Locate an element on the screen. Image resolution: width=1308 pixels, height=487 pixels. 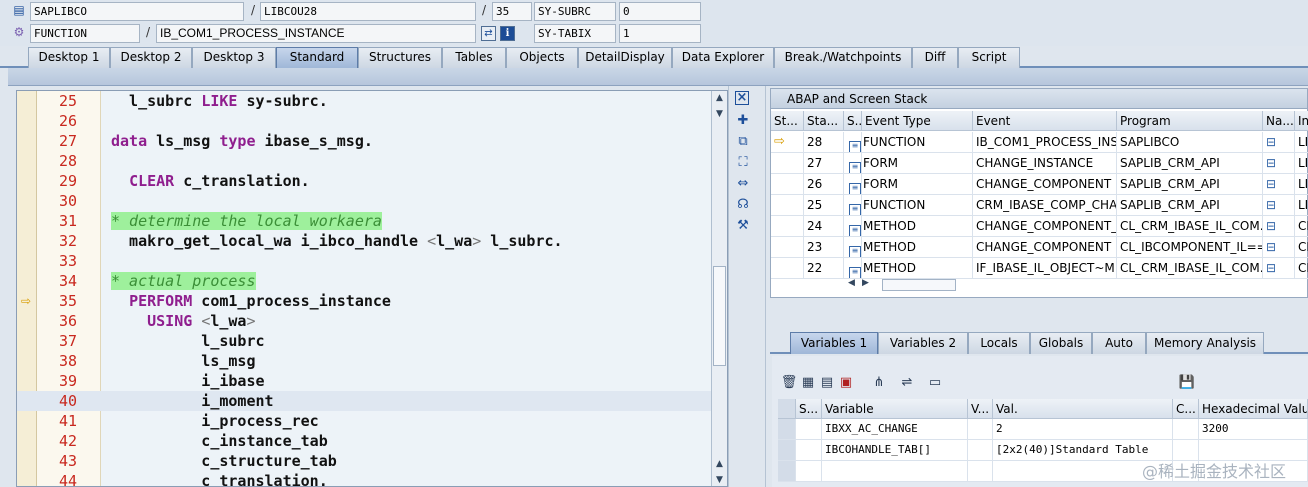
tab-script: Script is located at coordinates (989, 57).